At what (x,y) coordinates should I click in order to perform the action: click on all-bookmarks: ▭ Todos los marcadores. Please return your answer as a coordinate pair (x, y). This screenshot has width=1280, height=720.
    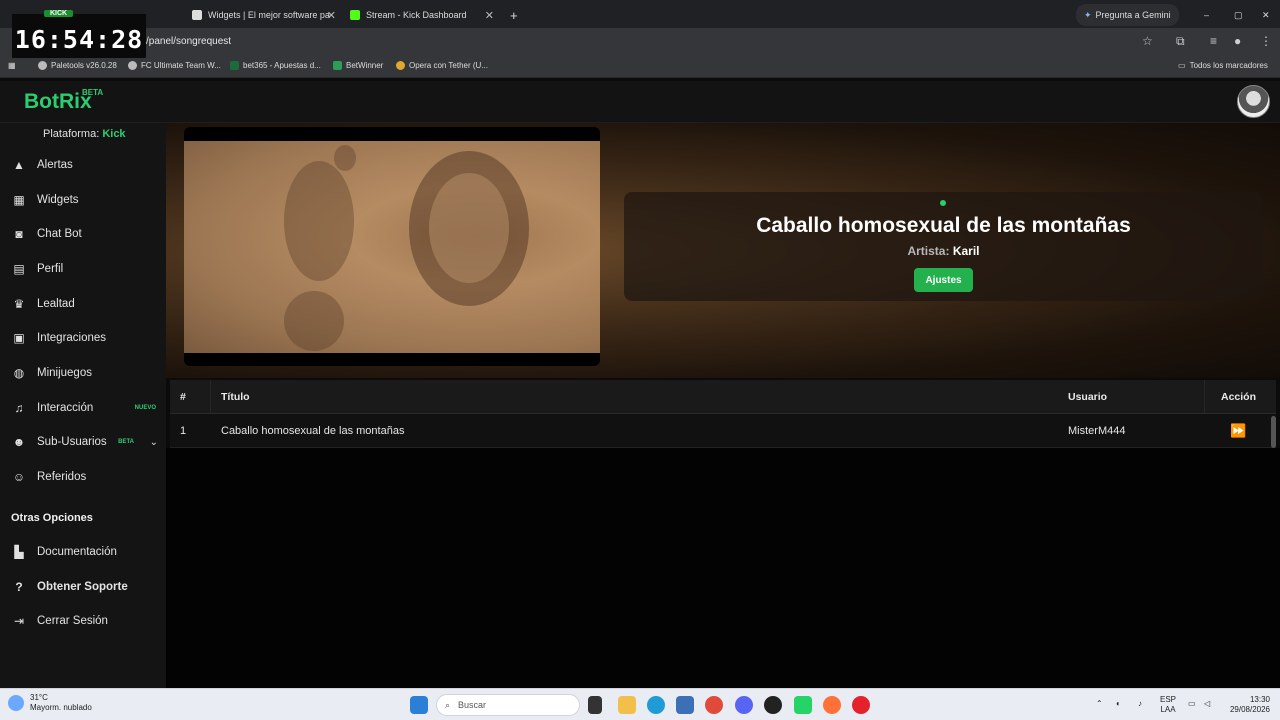
    Looking at the image, I should click on (1223, 65).